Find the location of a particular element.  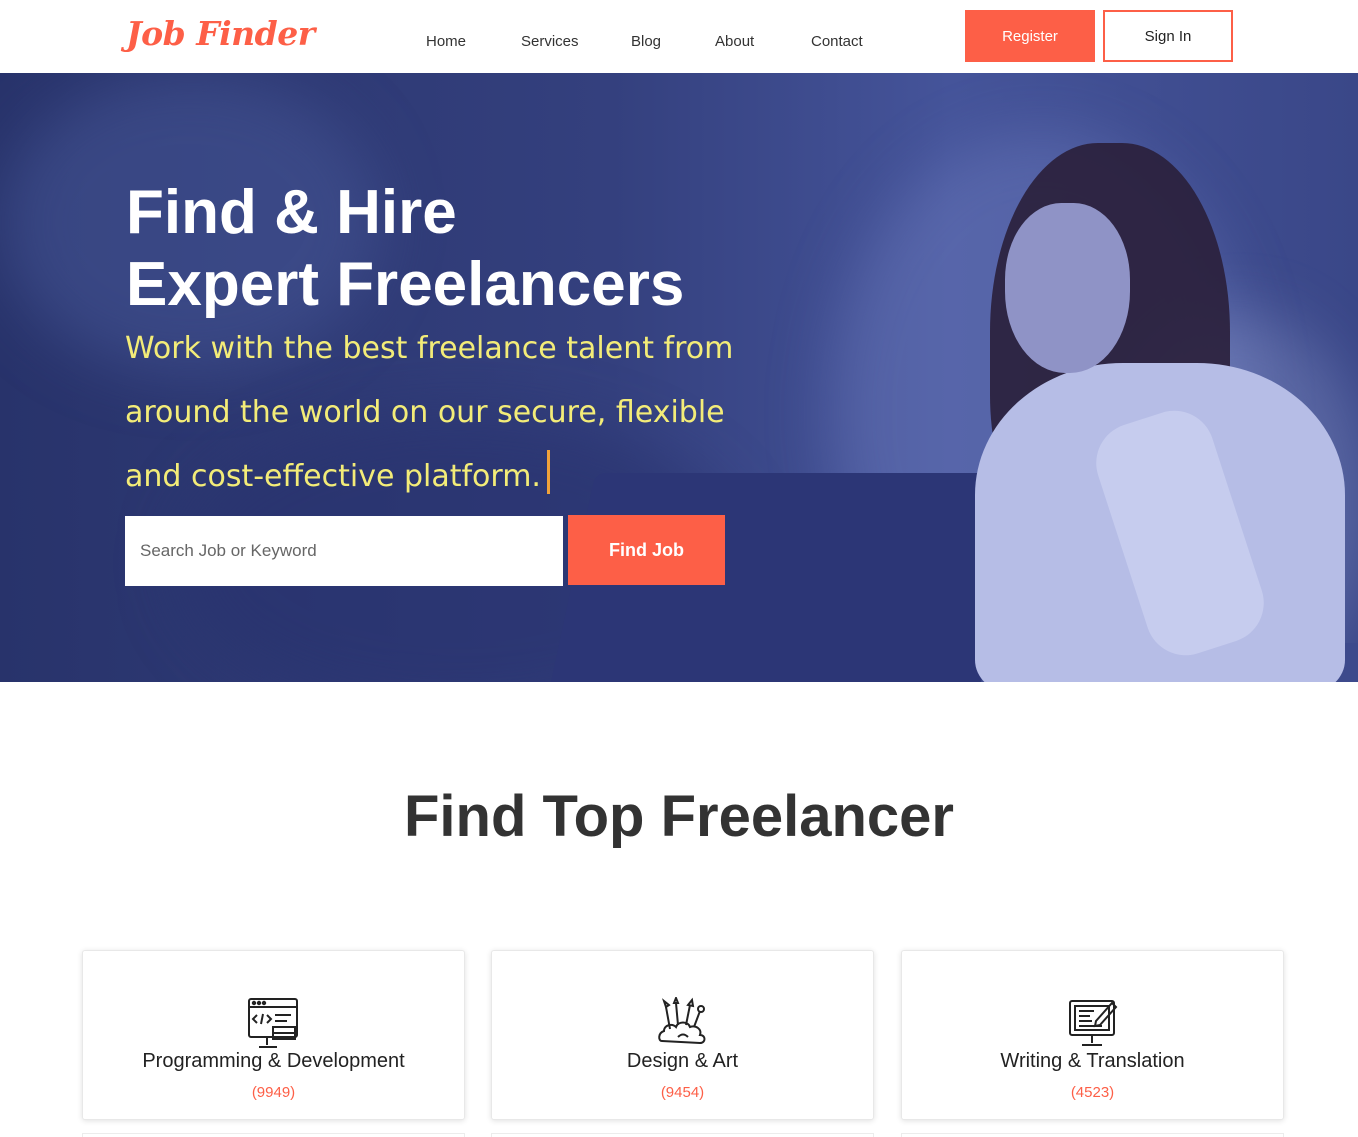

category-card-design: Design & Art (9454) is located at coordinates (682, 1035).